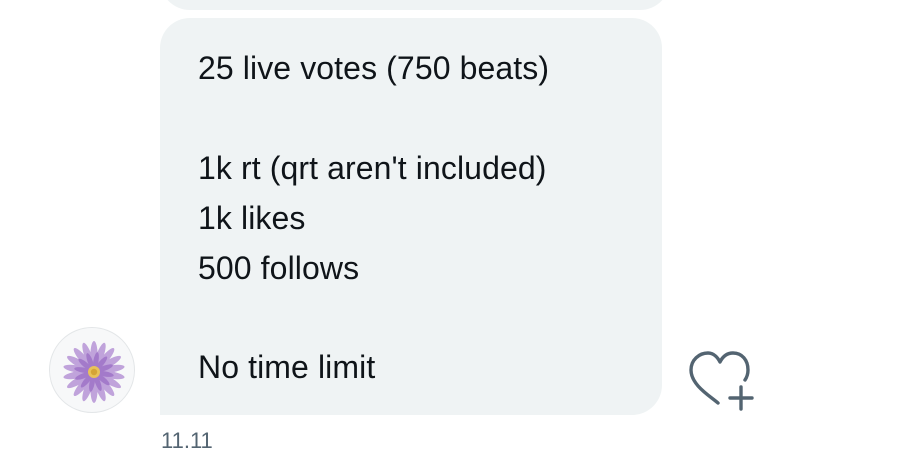  Describe the element at coordinates (252, 218) in the screenshot. I see `message-line-likes: 1k likes` at that location.